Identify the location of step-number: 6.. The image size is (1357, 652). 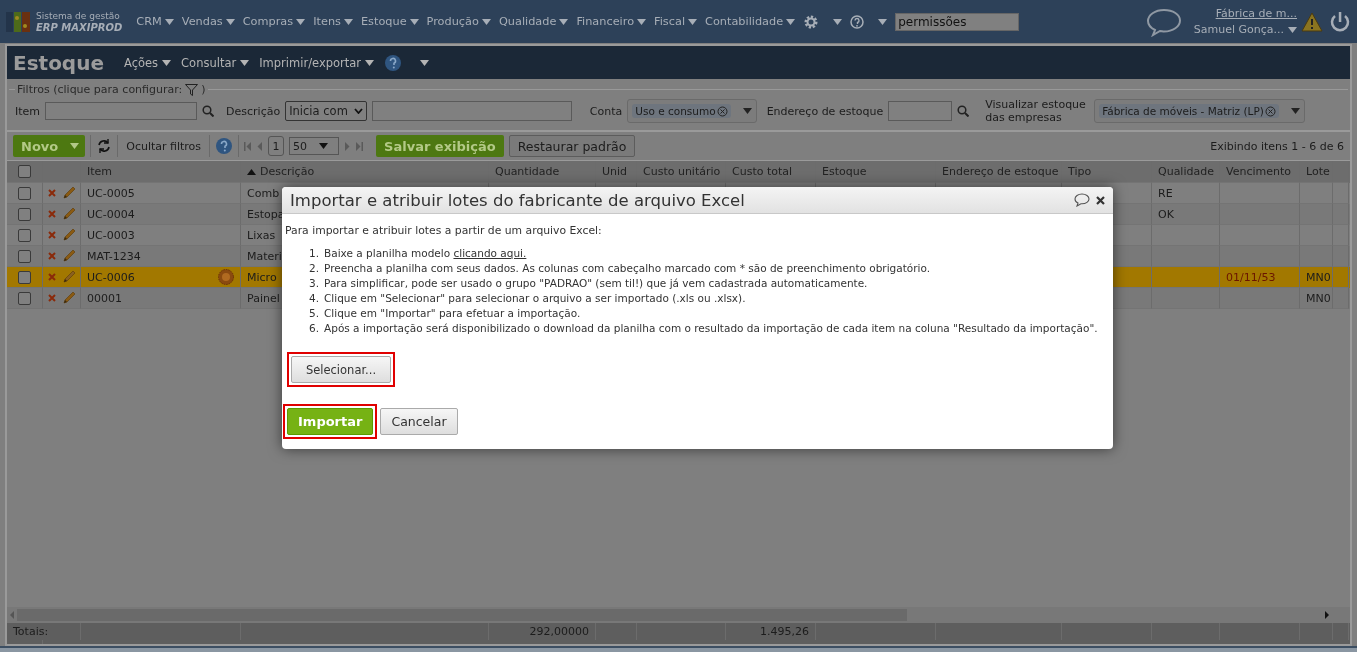
(314, 328).